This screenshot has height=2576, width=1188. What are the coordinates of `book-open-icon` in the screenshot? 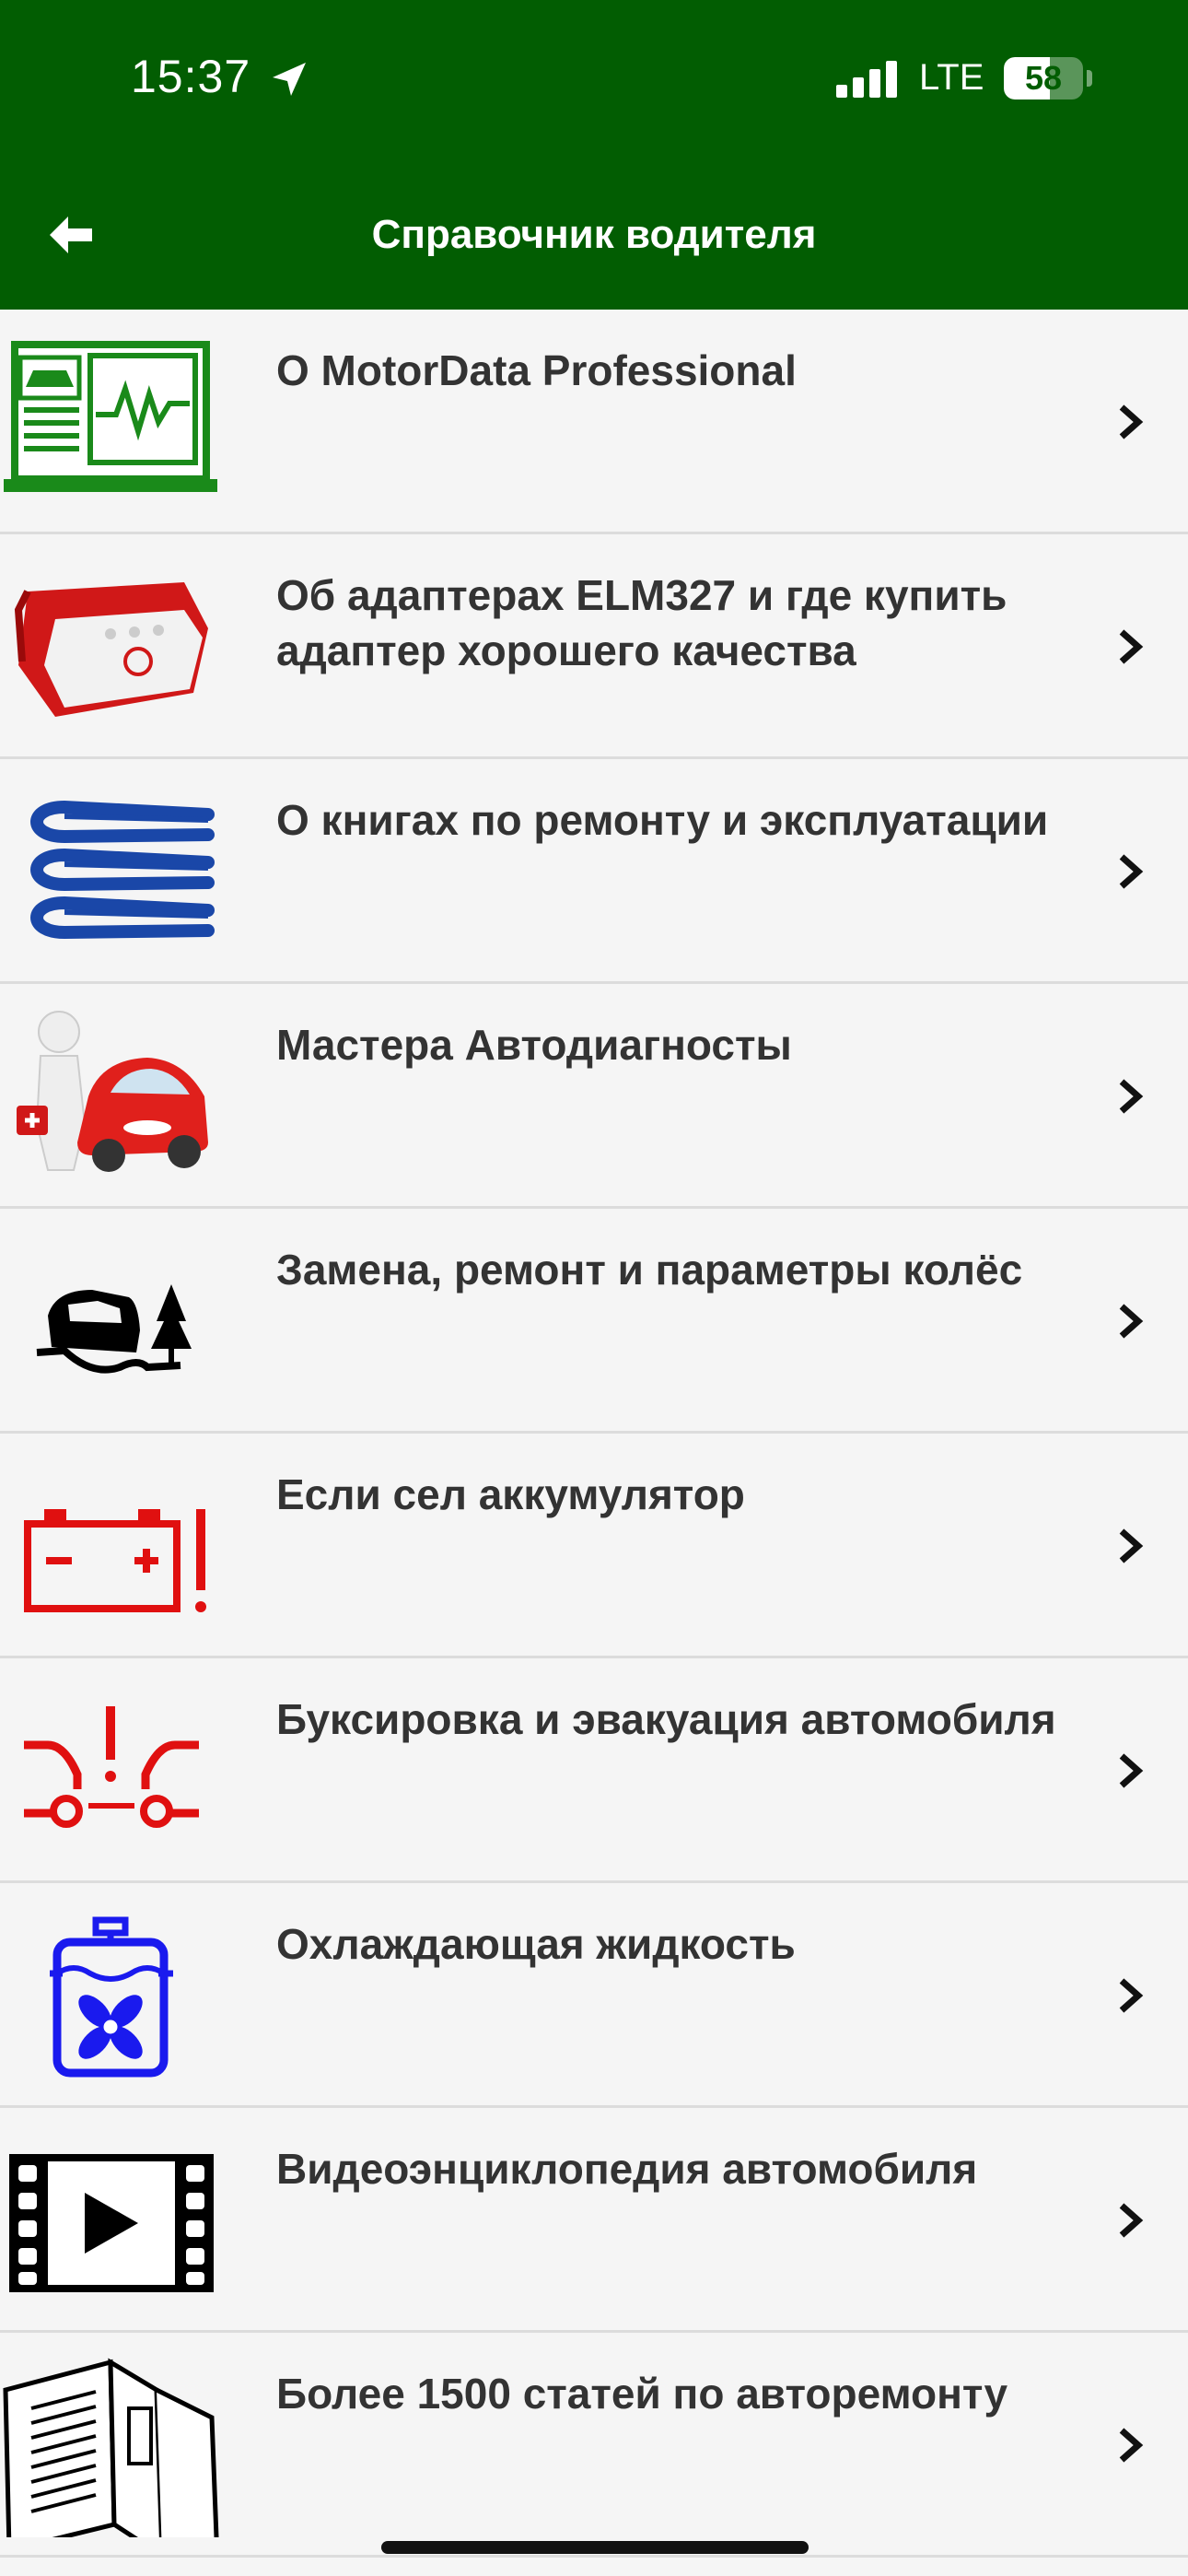 It's located at (111, 2447).